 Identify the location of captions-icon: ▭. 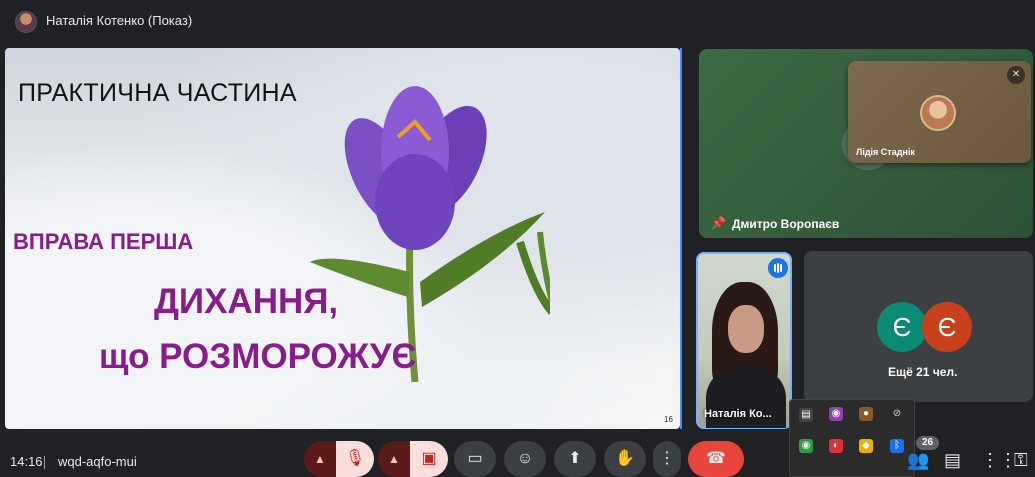
(475, 458).